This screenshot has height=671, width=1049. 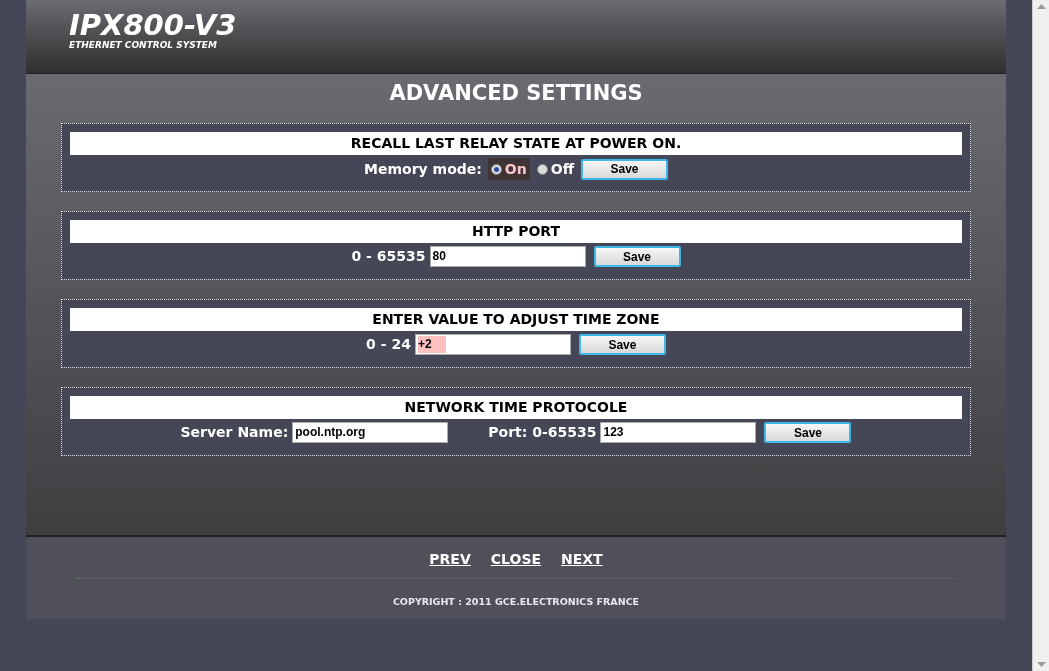 What do you see at coordinates (1041, 6) in the screenshot?
I see `scroll-up-icon` at bounding box center [1041, 6].